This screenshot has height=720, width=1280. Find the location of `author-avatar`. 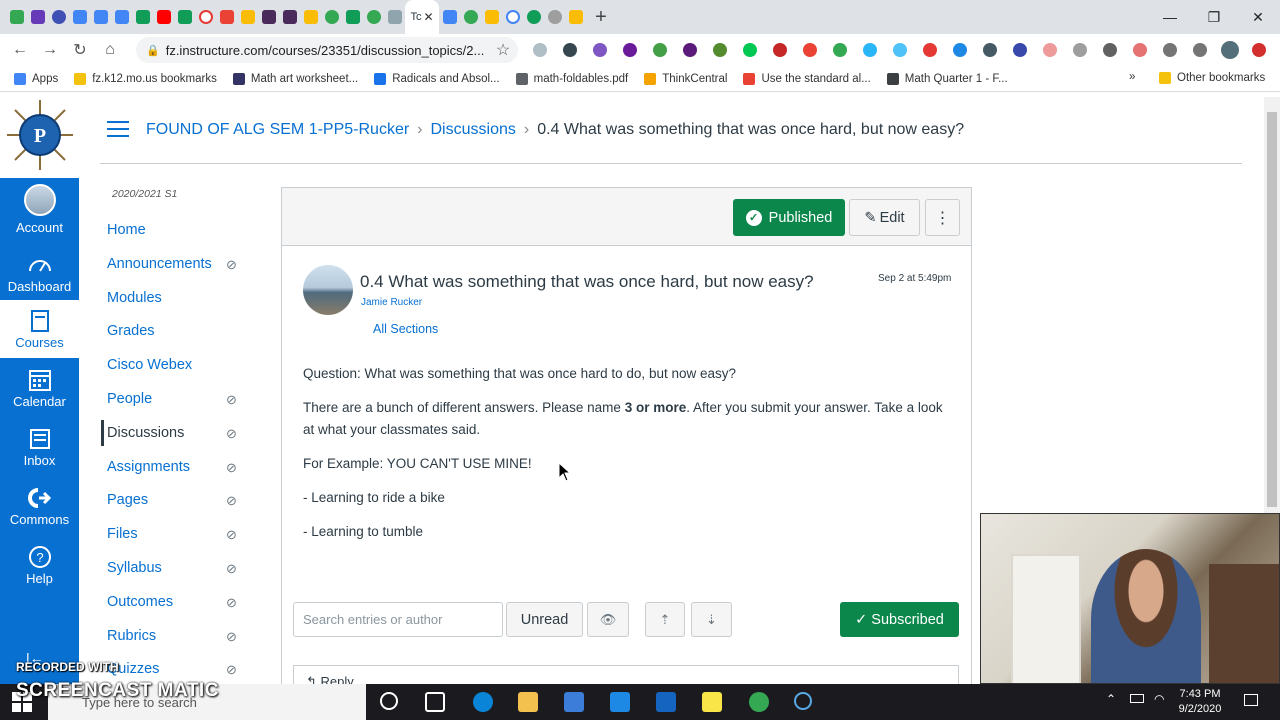

author-avatar is located at coordinates (328, 290).